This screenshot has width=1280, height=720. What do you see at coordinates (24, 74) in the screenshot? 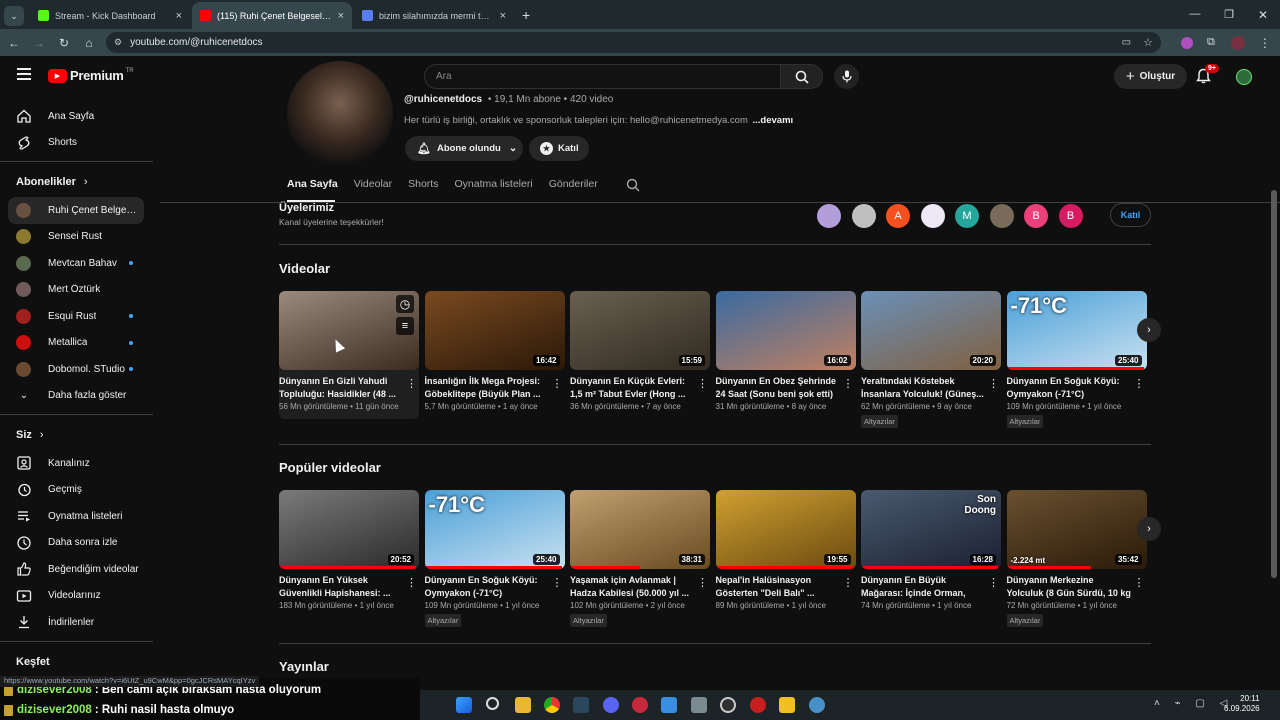
I see `hamburger-menu-icon` at bounding box center [24, 74].